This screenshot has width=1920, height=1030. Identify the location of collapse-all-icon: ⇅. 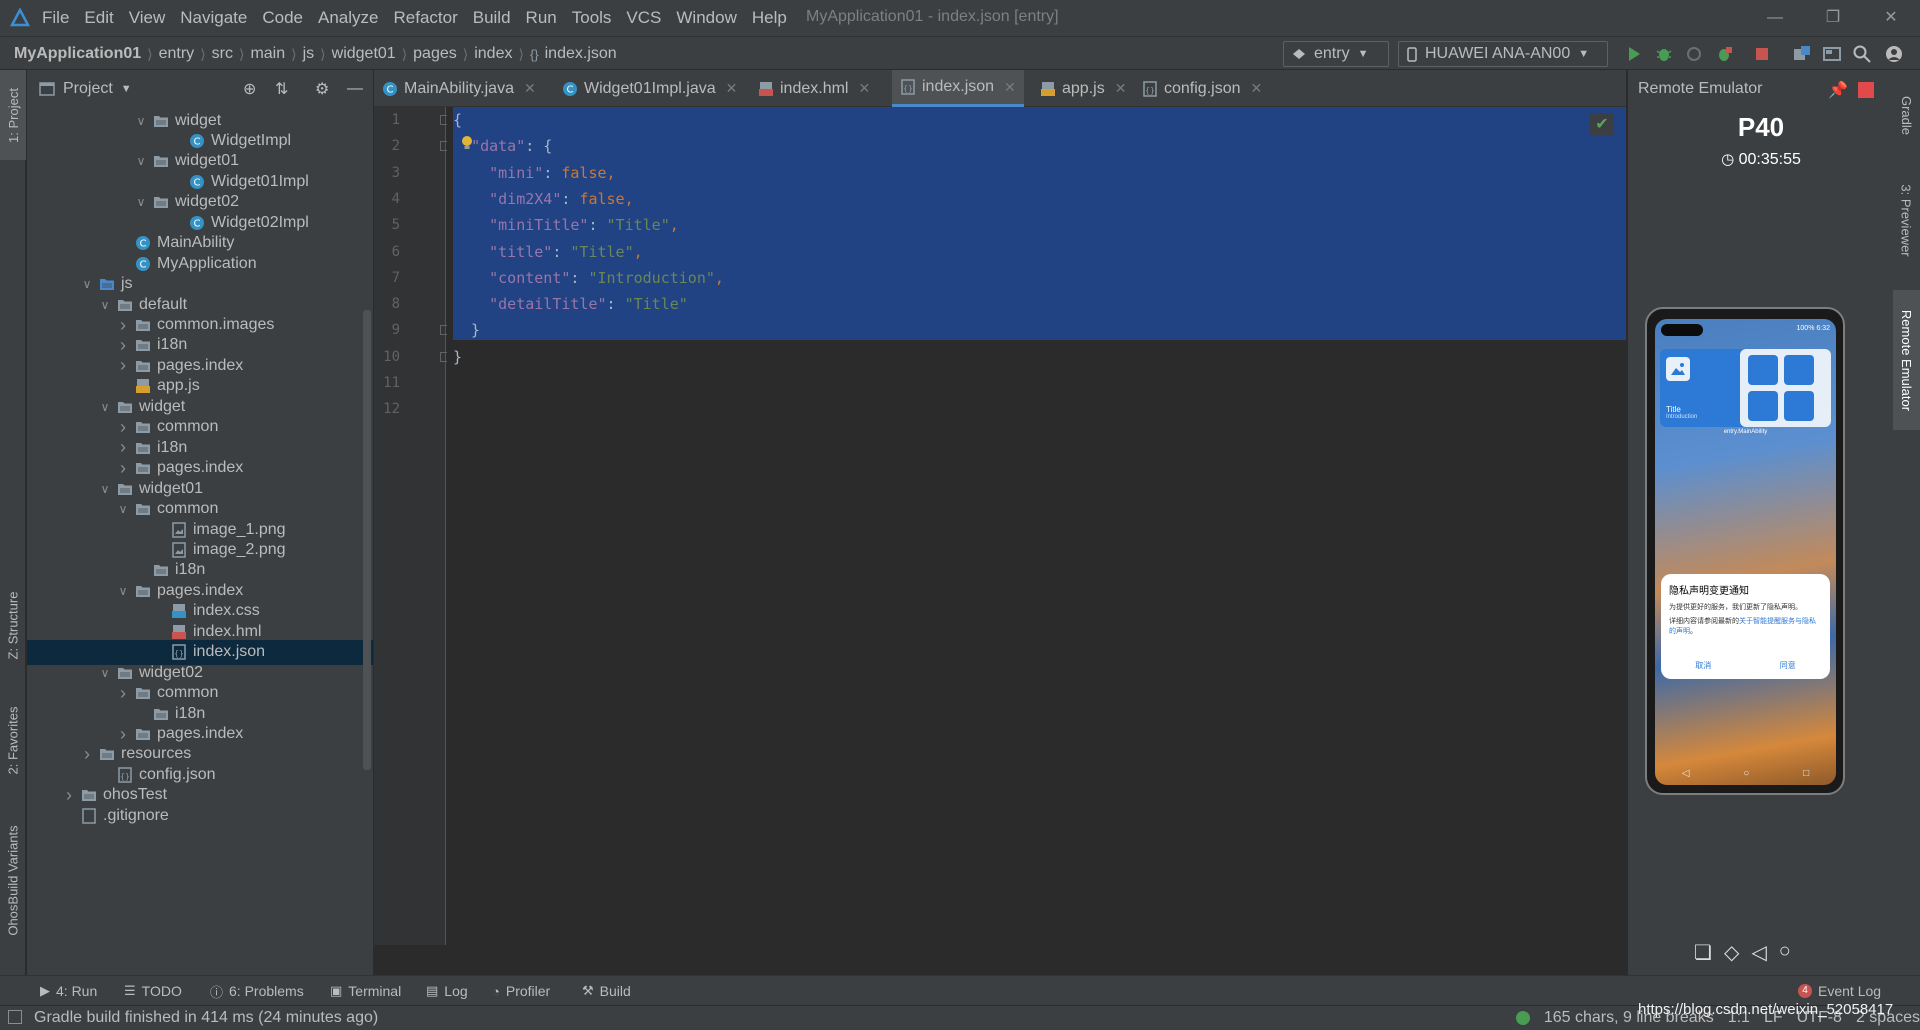
(281, 89).